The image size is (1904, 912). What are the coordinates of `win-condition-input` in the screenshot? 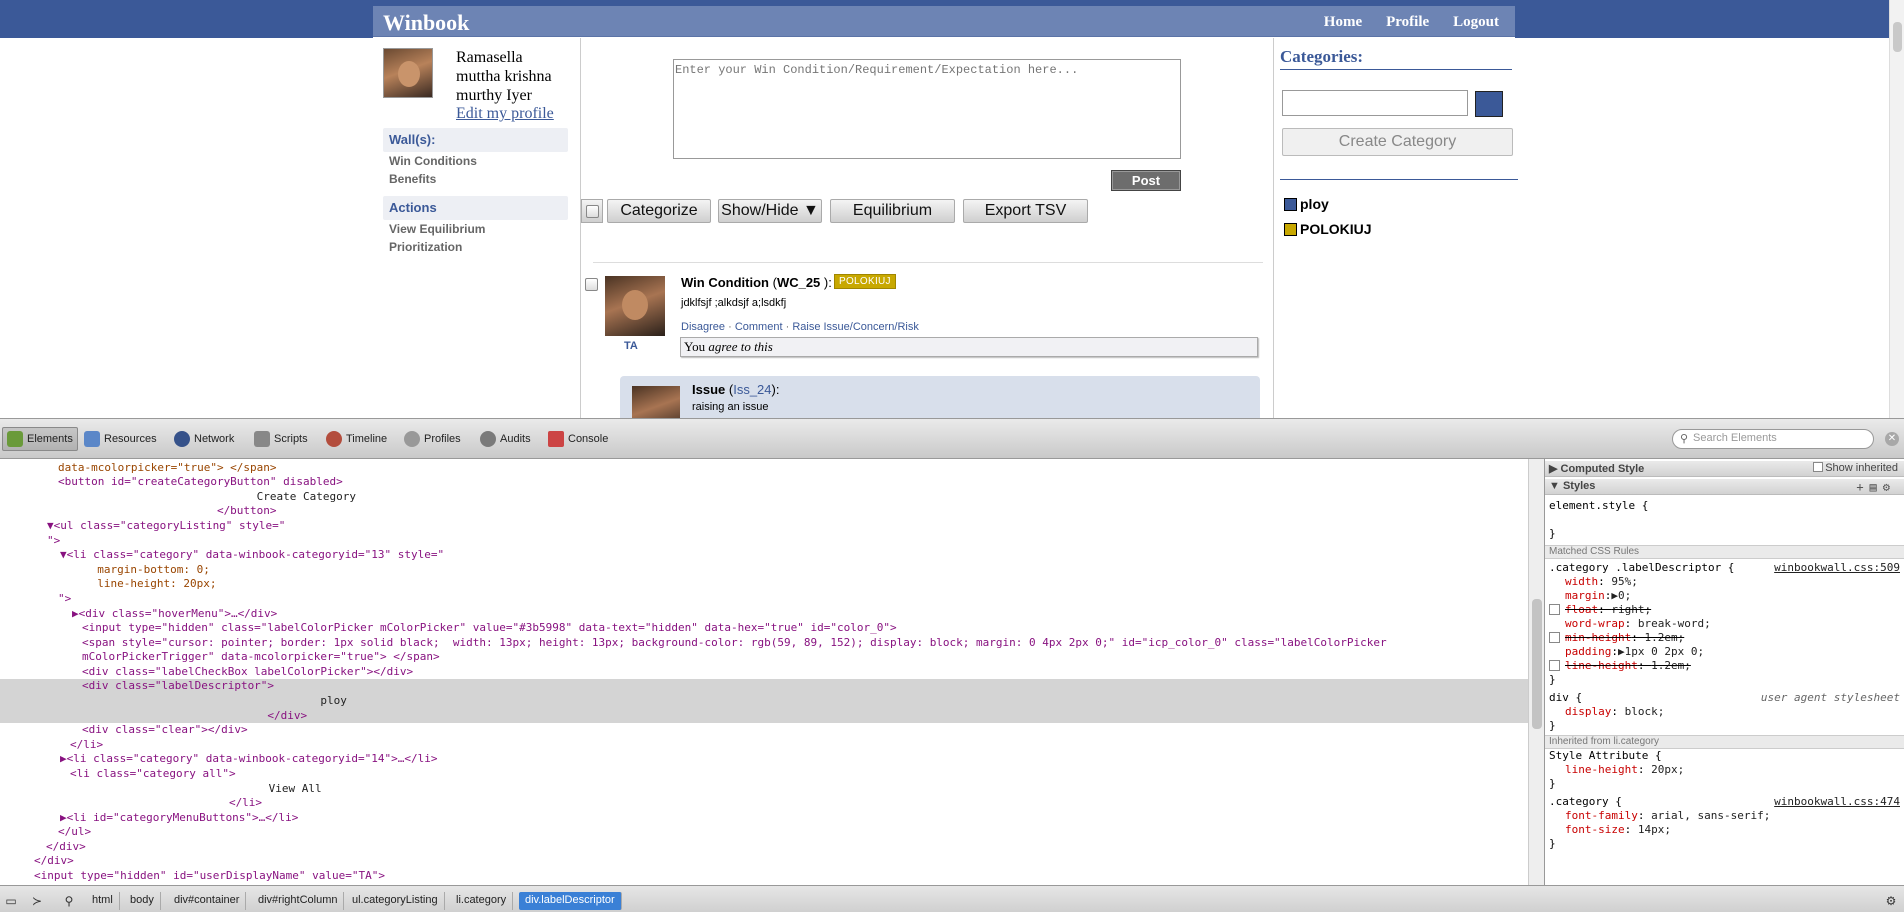 It's located at (927, 109).